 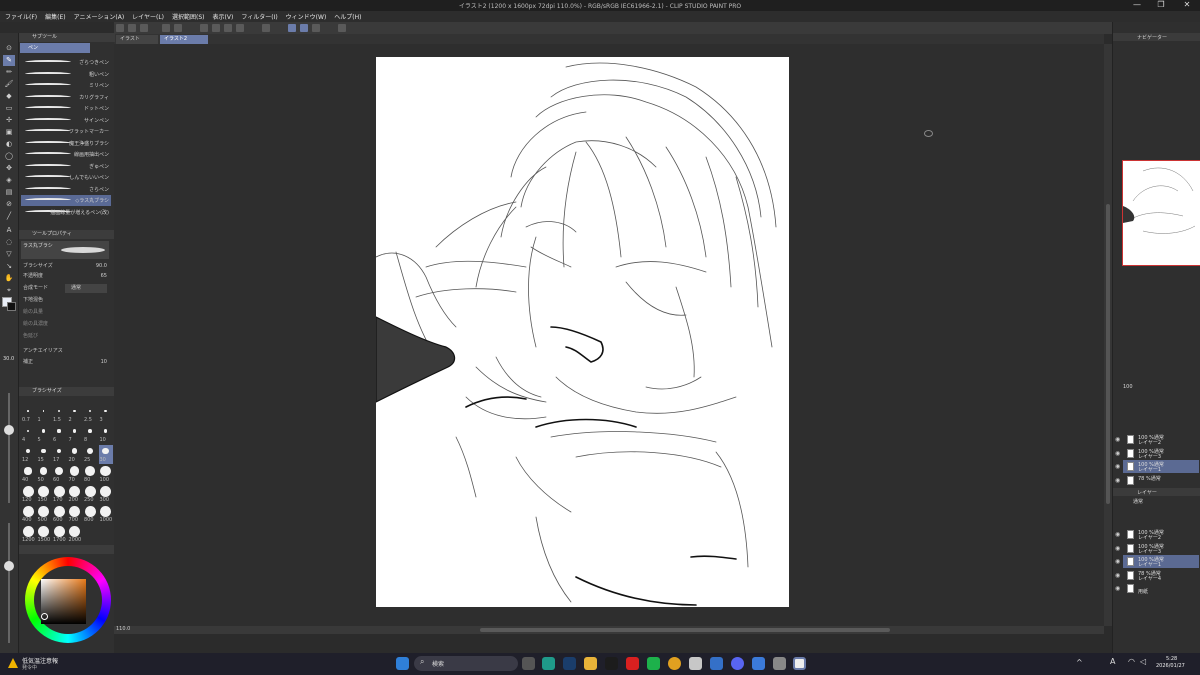 What do you see at coordinates (695, 663) in the screenshot?
I see `maps-icon` at bounding box center [695, 663].